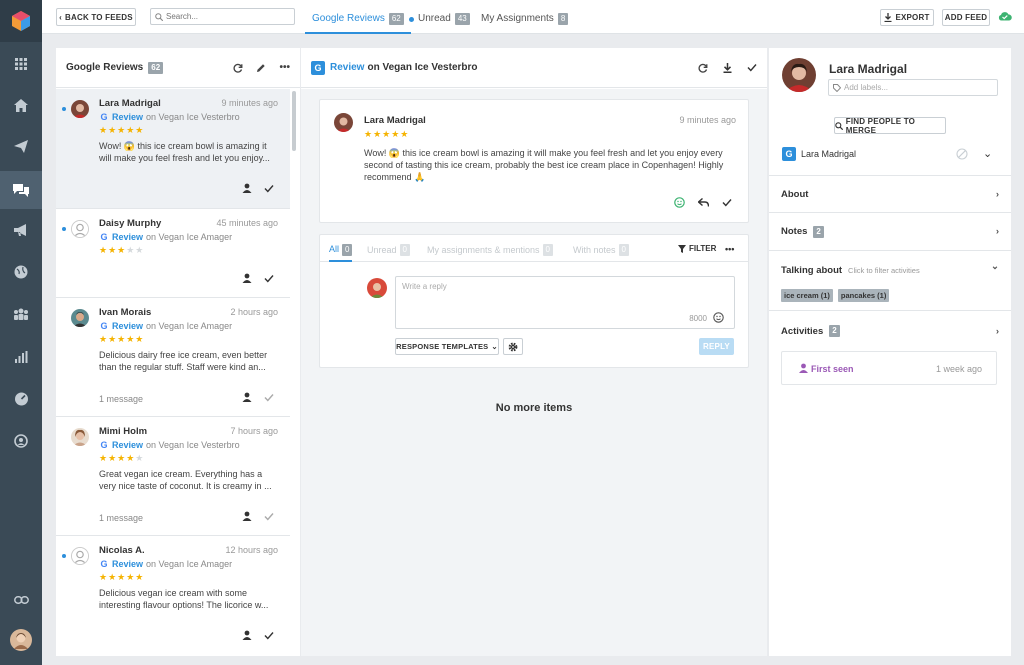 This screenshot has height=665, width=1024. Describe the element at coordinates (703, 203) in the screenshot. I see `reply-icon` at that location.